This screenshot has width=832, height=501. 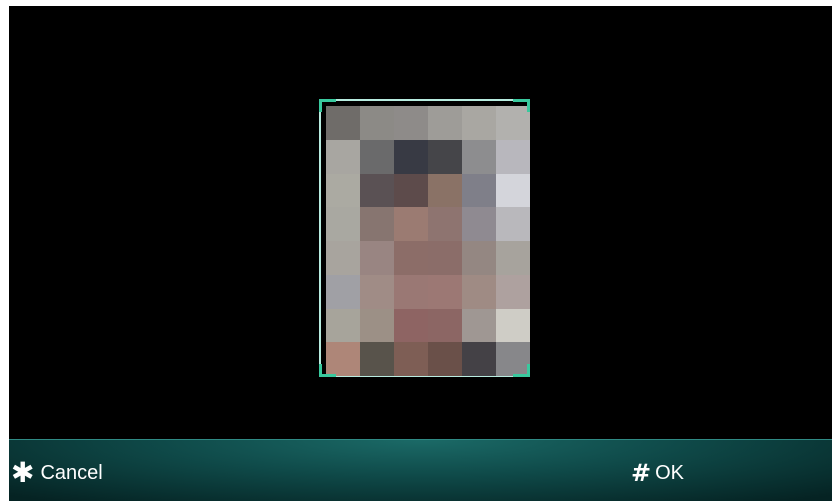 What do you see at coordinates (327, 105) in the screenshot?
I see `crop-corner-top-left` at bounding box center [327, 105].